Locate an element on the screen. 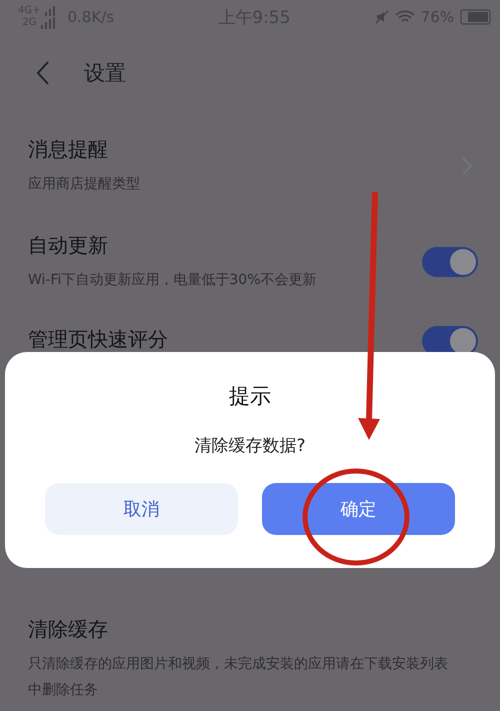  cancel-button: 取消 is located at coordinates (141, 509).